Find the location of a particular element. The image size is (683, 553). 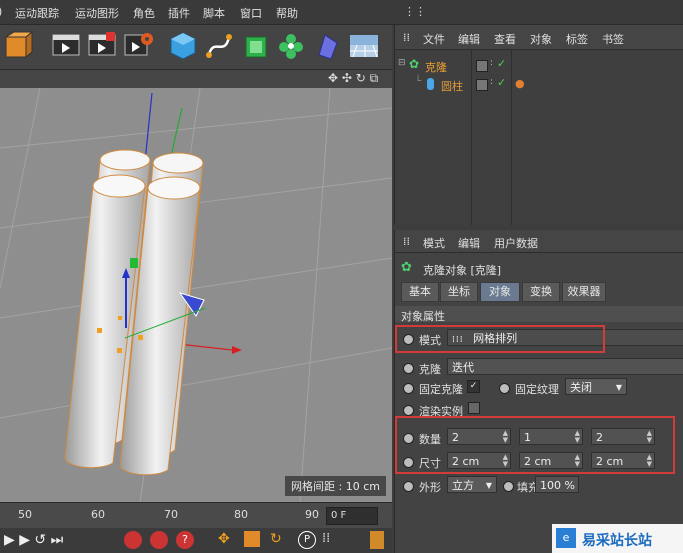

fixed-clone-animate-icon is located at coordinates (408, 388).